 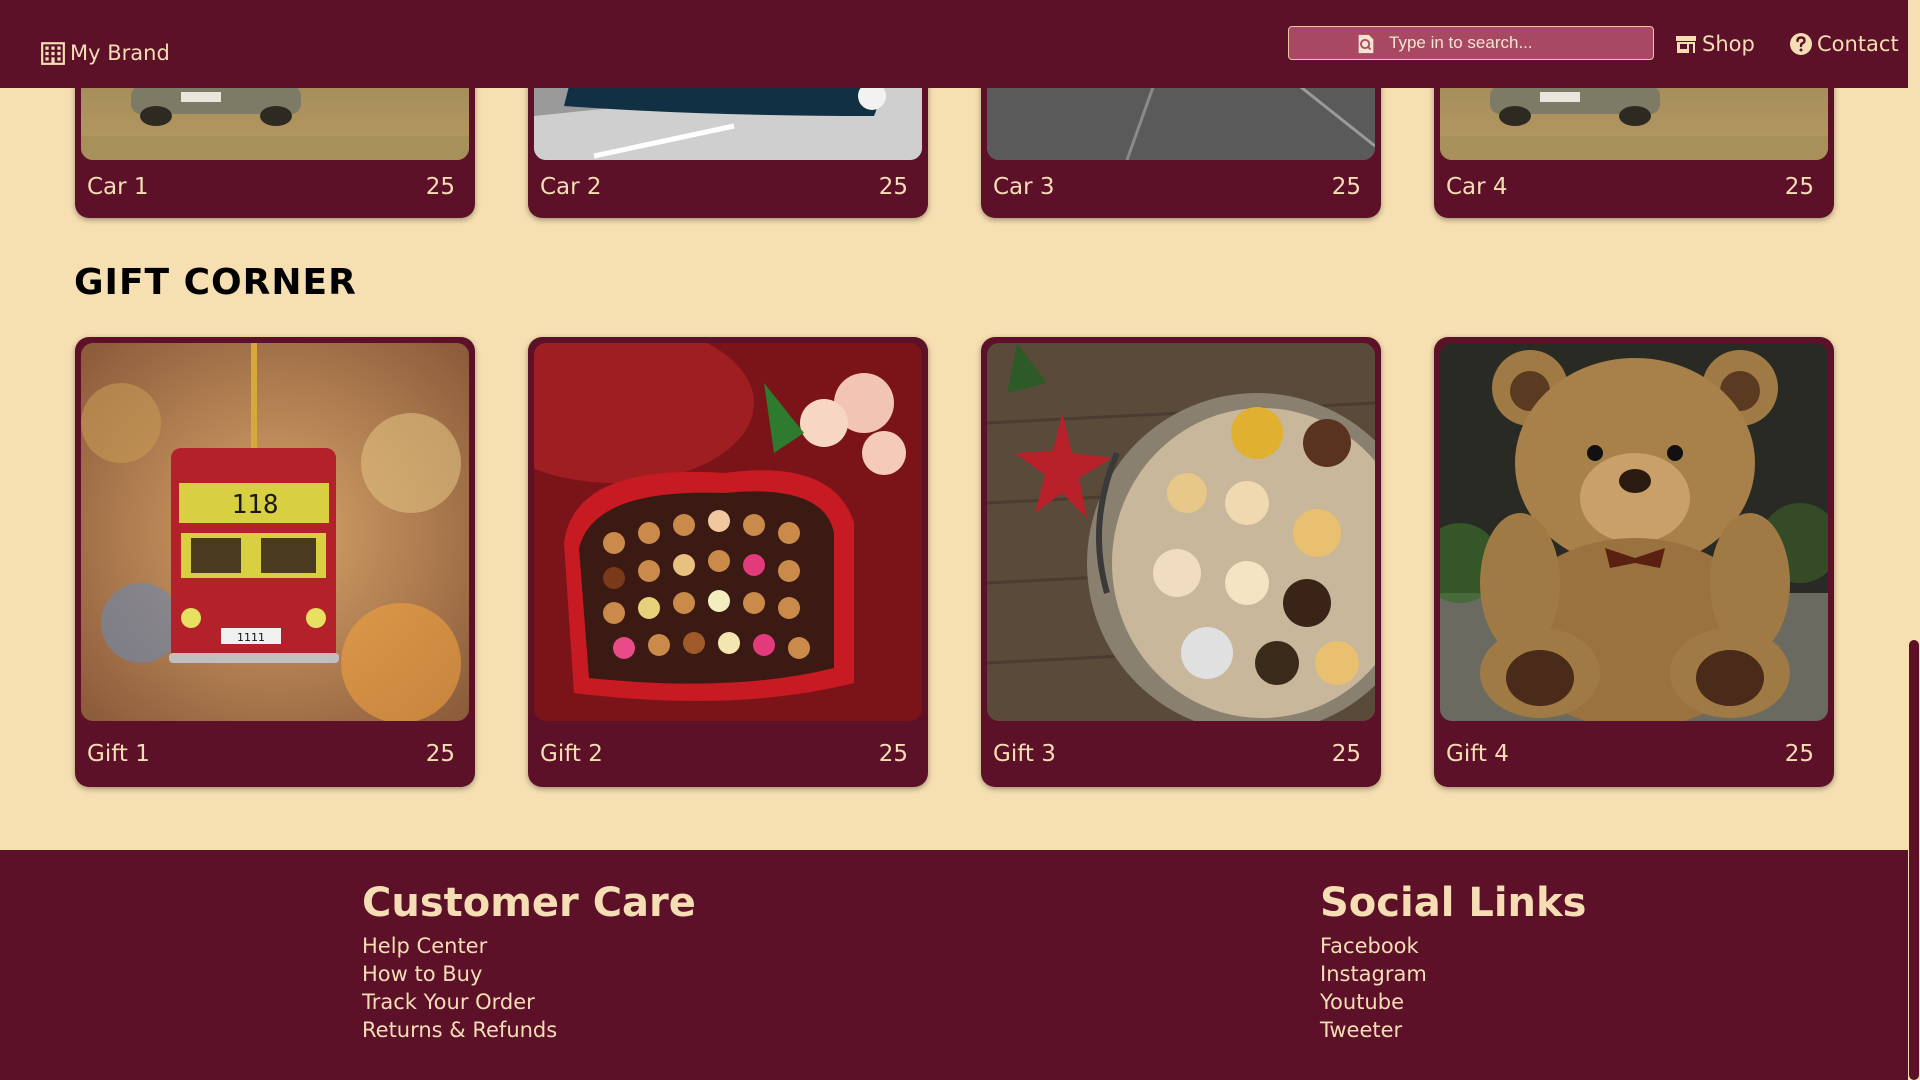 I want to click on car-2-name: Car 2, so click(x=571, y=187).